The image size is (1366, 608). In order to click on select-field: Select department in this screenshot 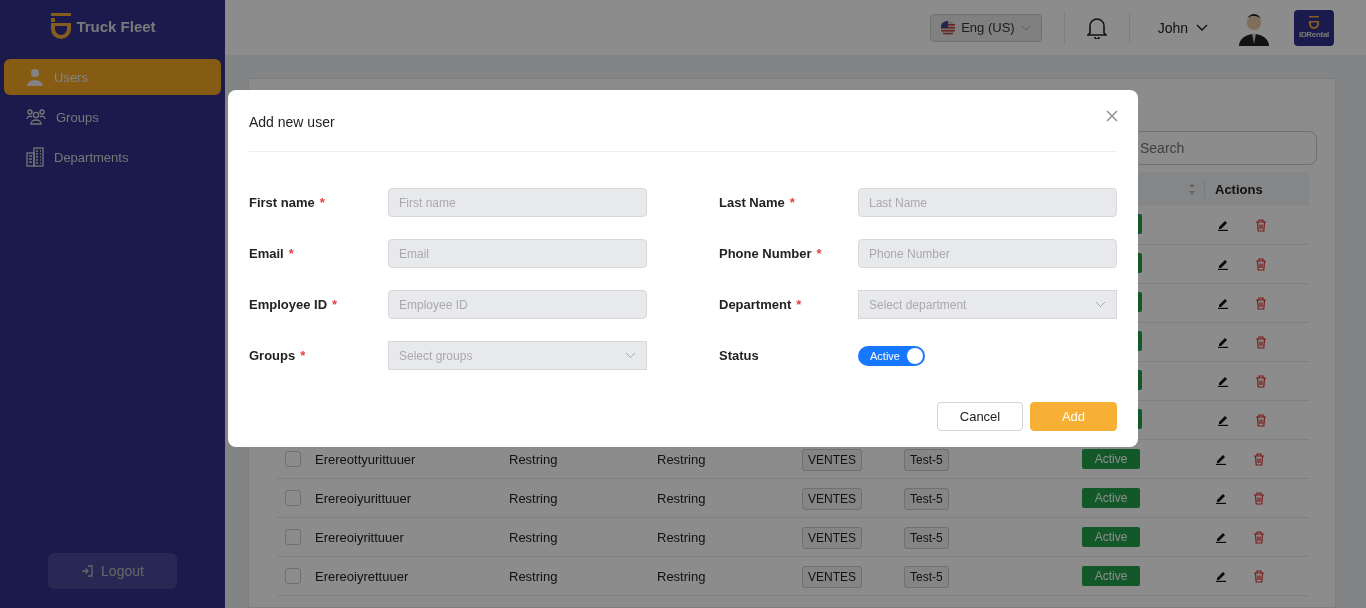, I will do `click(987, 304)`.